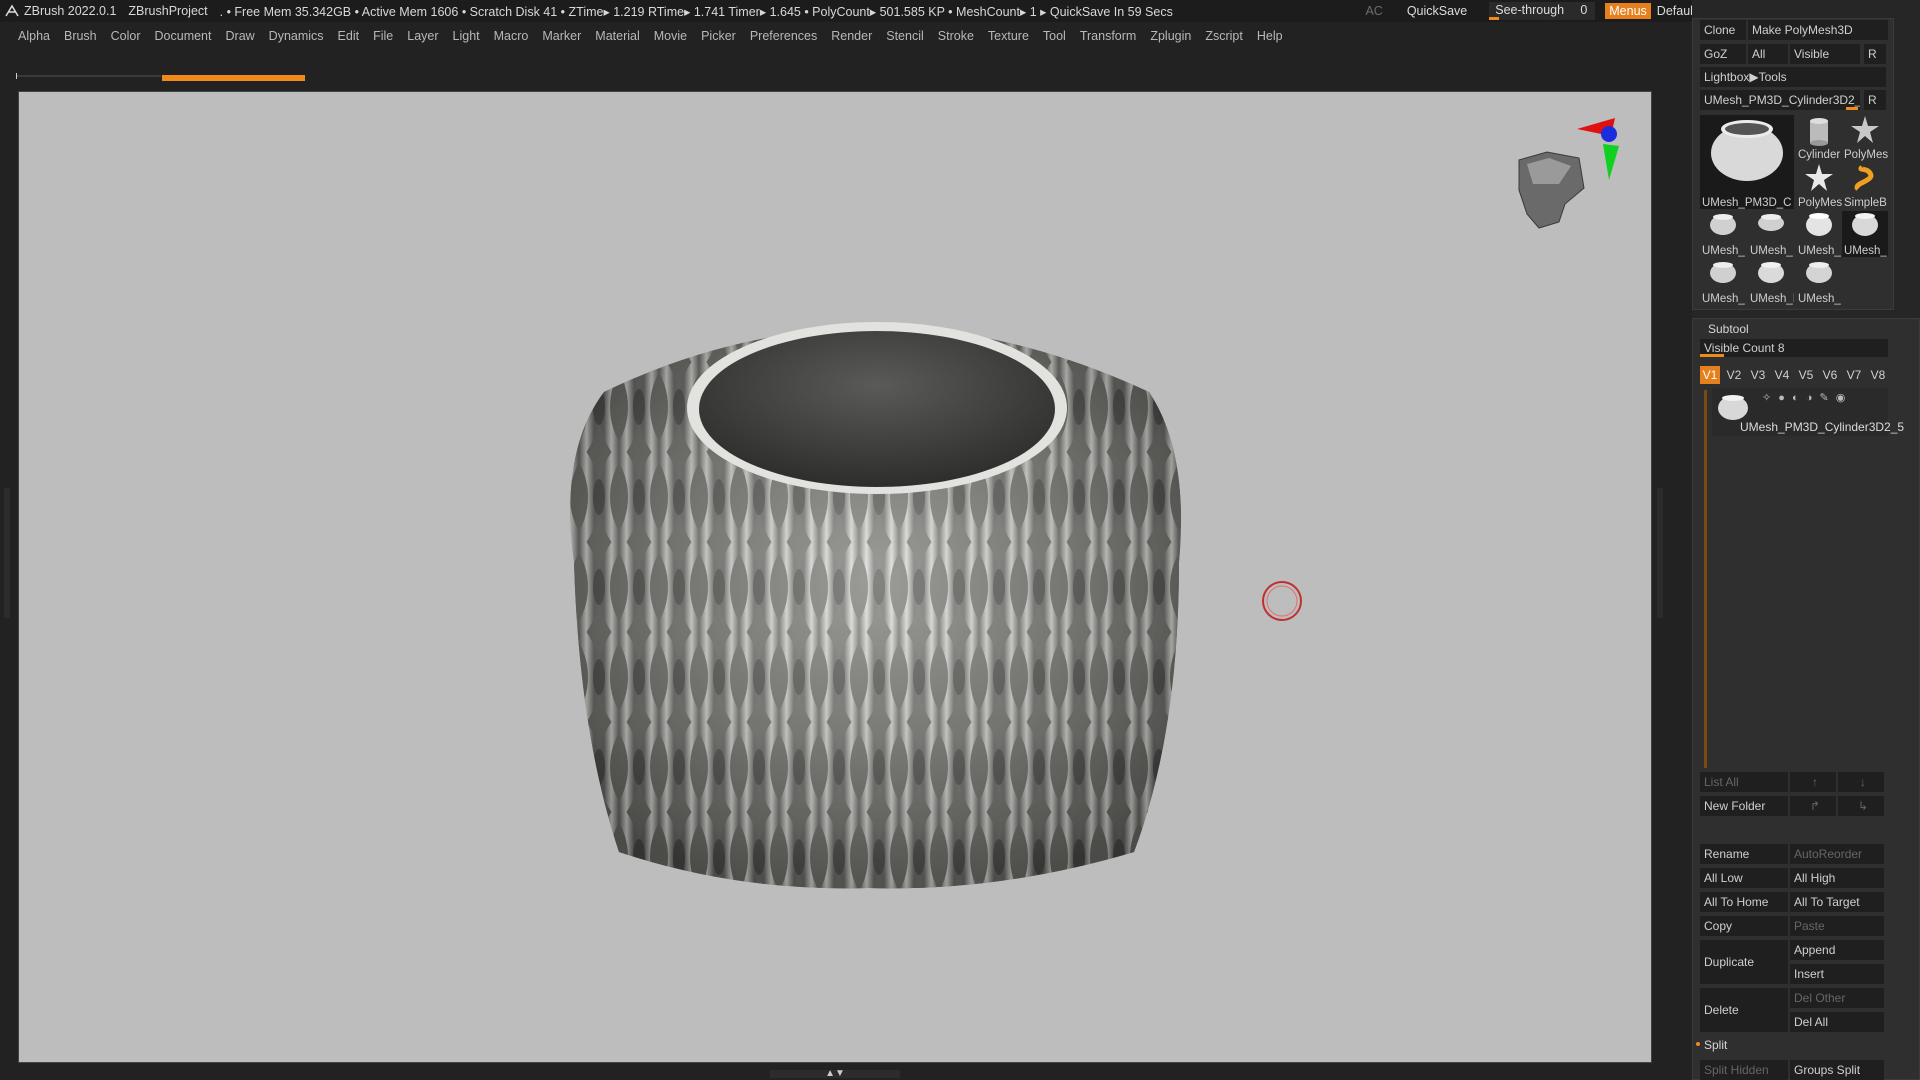 This screenshot has height=1080, width=1920. Describe the element at coordinates (296, 36) in the screenshot. I see `menu-dynamics: Dynamics` at that location.